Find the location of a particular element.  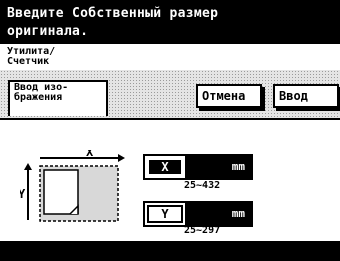

diagram-y-label: Y is located at coordinates (23, 194).